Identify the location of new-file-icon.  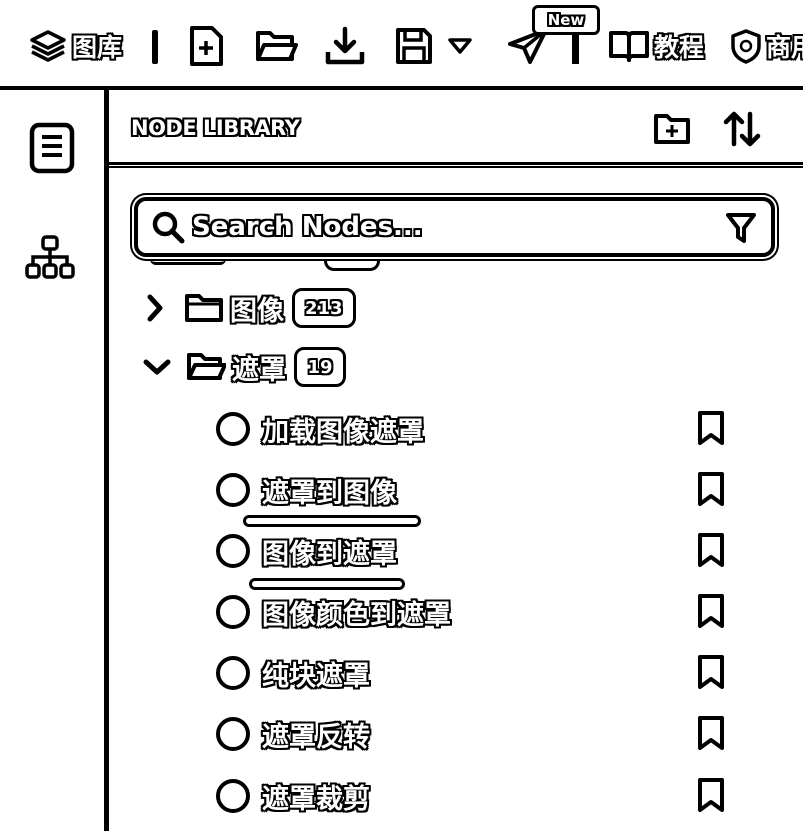
(206, 46).